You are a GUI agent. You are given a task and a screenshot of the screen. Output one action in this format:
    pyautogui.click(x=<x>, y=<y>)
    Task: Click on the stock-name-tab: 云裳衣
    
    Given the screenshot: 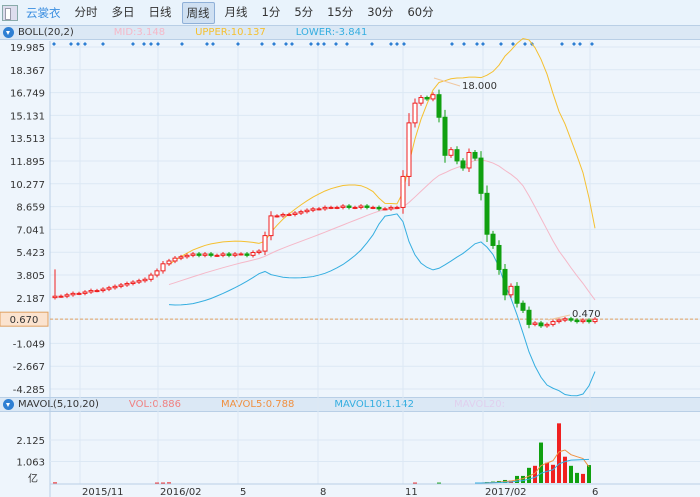 What is the action you would take?
    pyautogui.click(x=43, y=13)
    